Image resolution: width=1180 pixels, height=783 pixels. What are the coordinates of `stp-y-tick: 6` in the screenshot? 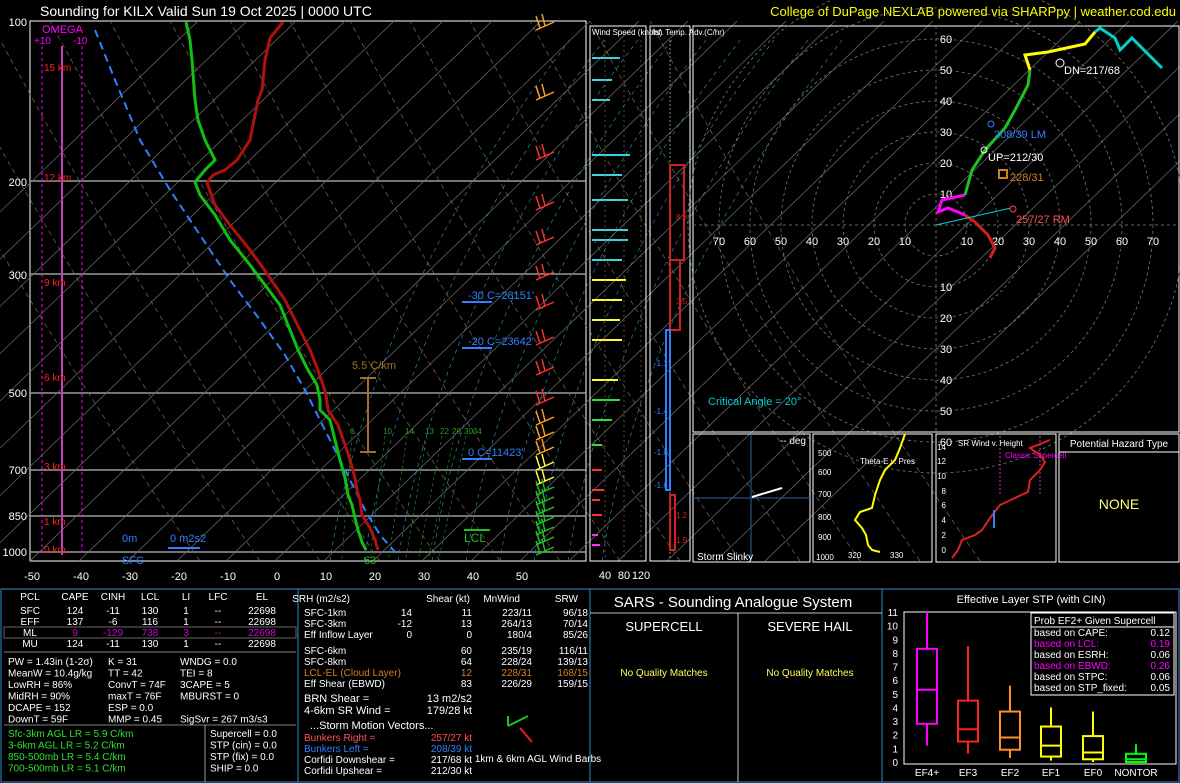 It's located at (895, 681).